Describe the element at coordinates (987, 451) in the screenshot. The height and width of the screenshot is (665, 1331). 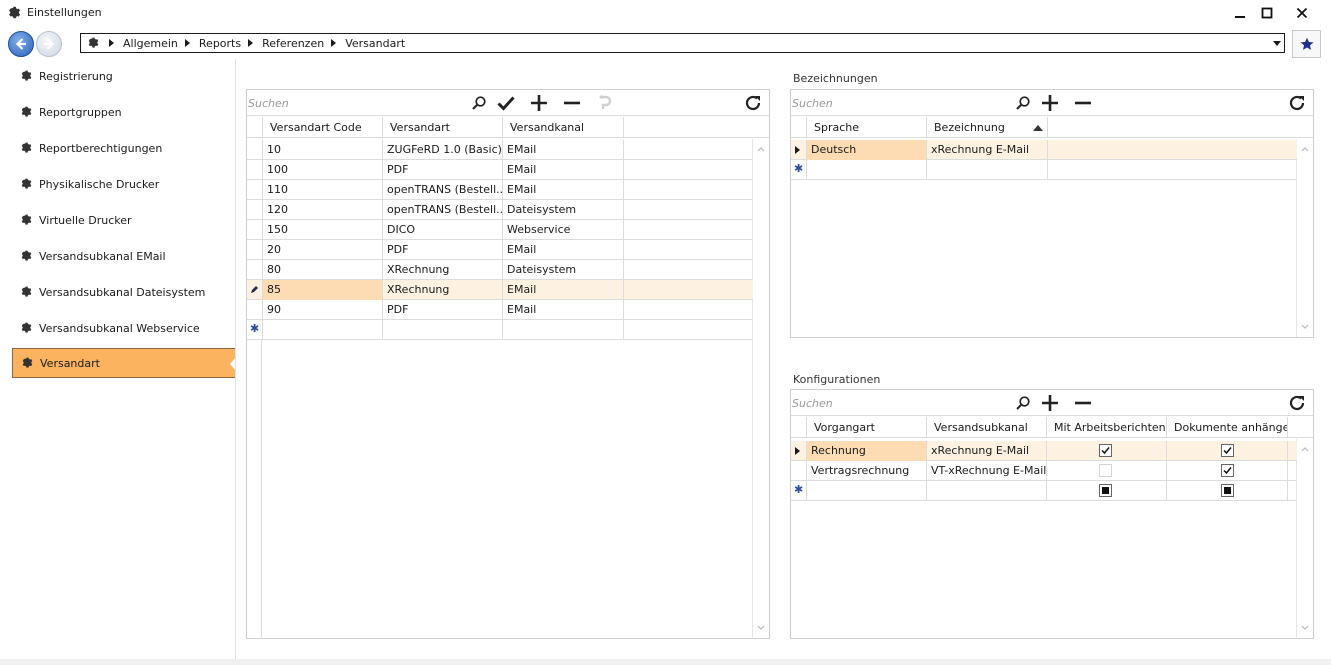
I see `cell-versandsubkanal: xRechnung E-Mail` at that location.